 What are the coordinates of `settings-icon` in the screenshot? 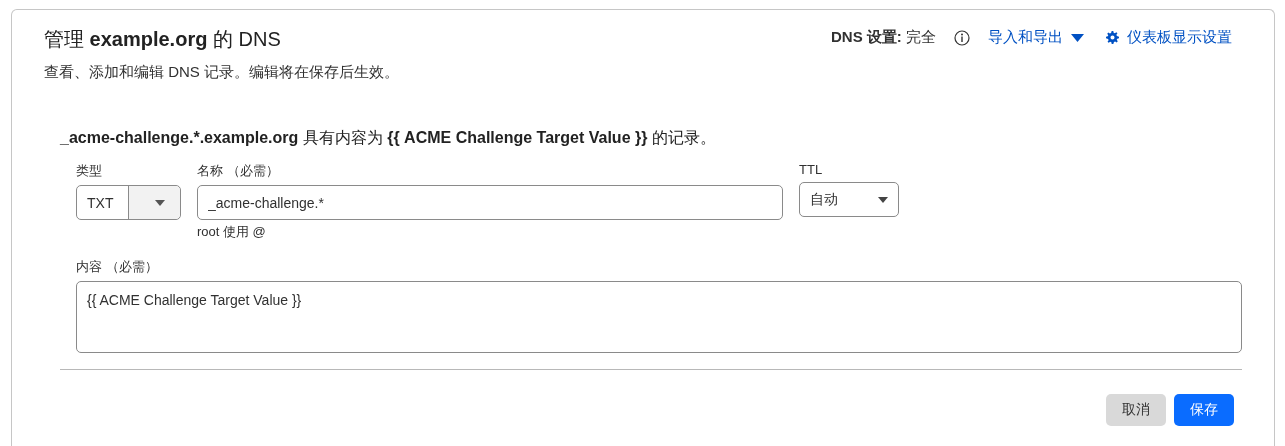 It's located at (1112, 37).